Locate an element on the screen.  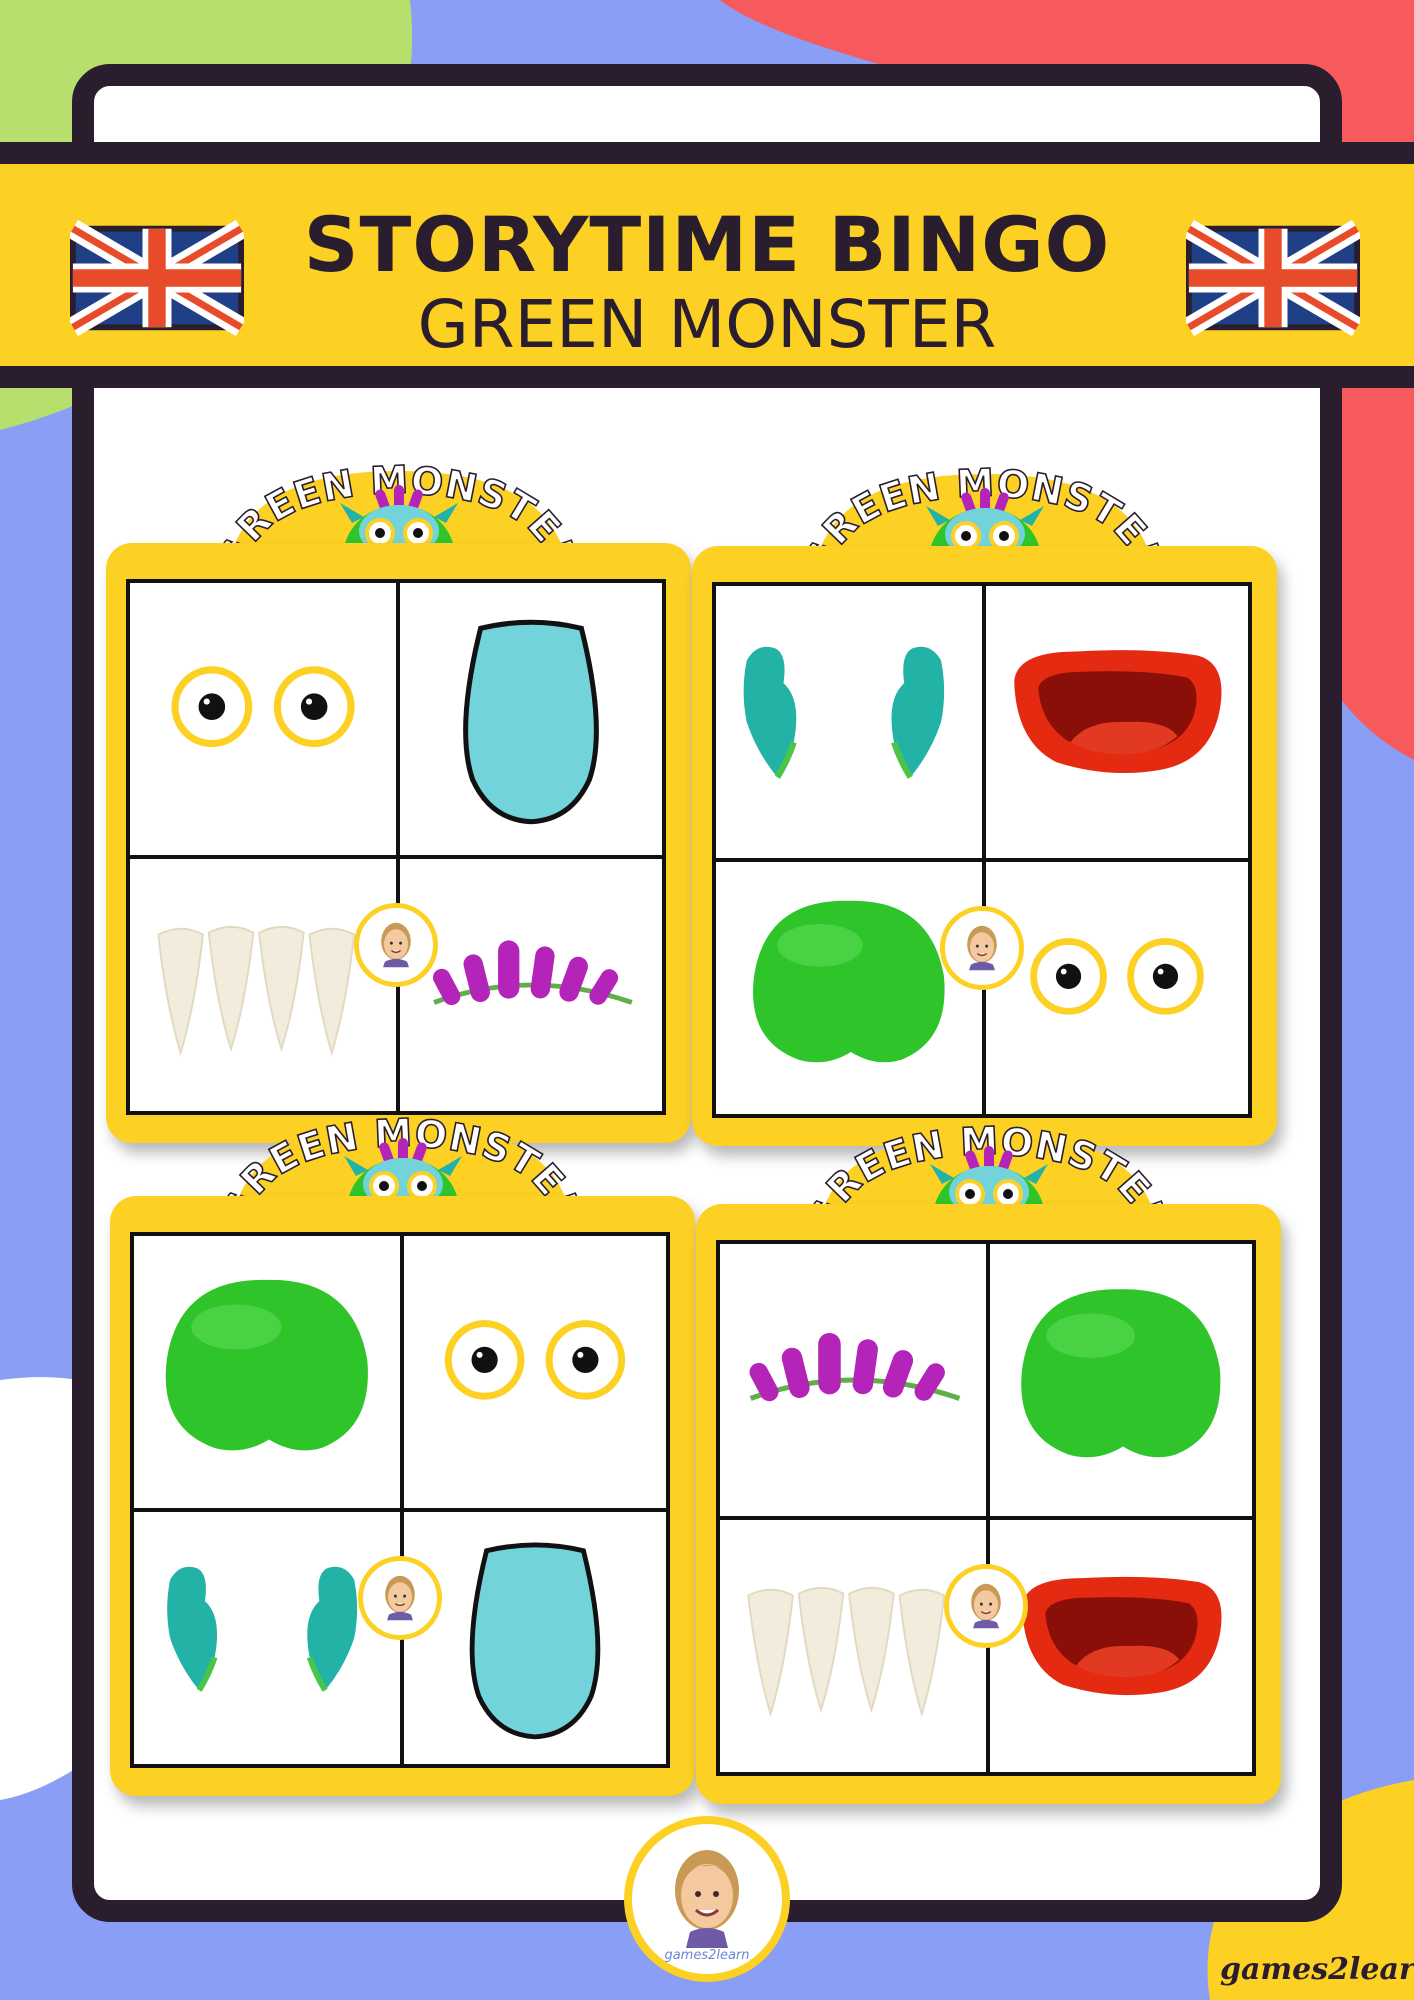
avatar-badge: games2learn is located at coordinates (707, 1899).